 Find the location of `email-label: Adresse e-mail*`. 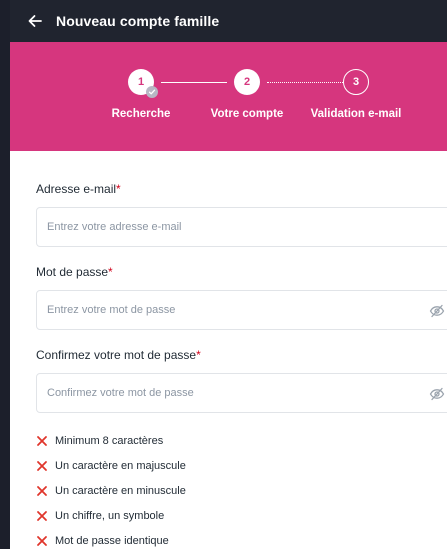

email-label: Adresse e-mail* is located at coordinates (78, 189).